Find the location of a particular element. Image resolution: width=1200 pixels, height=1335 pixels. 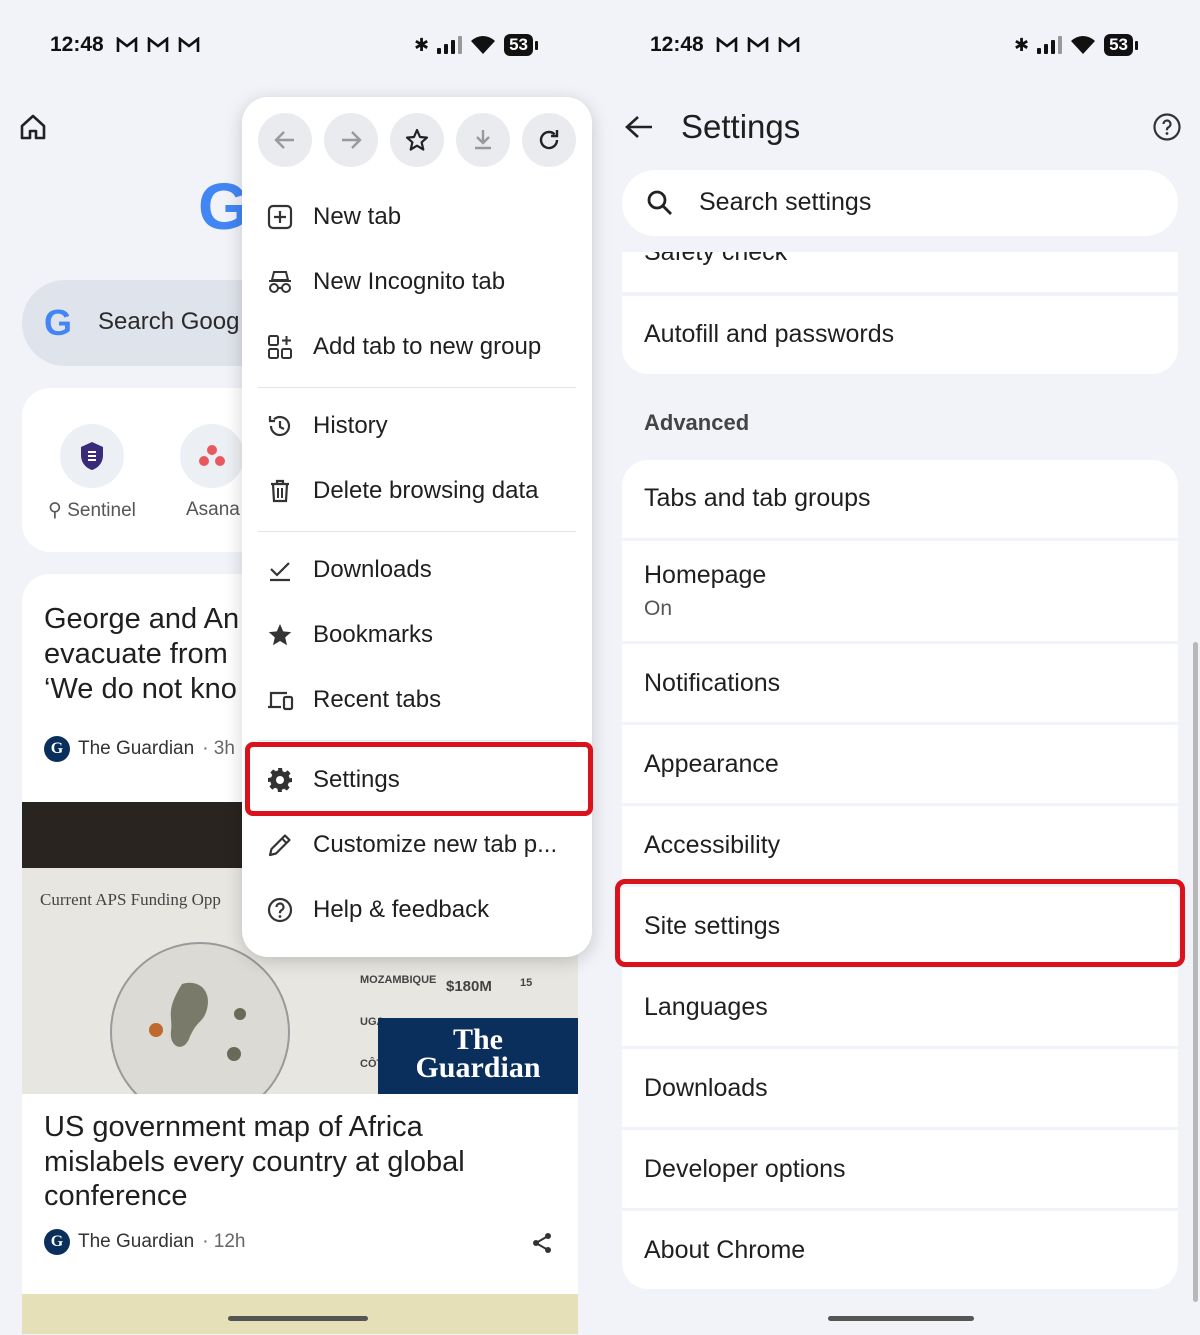

forward-button is located at coordinates (351, 140).